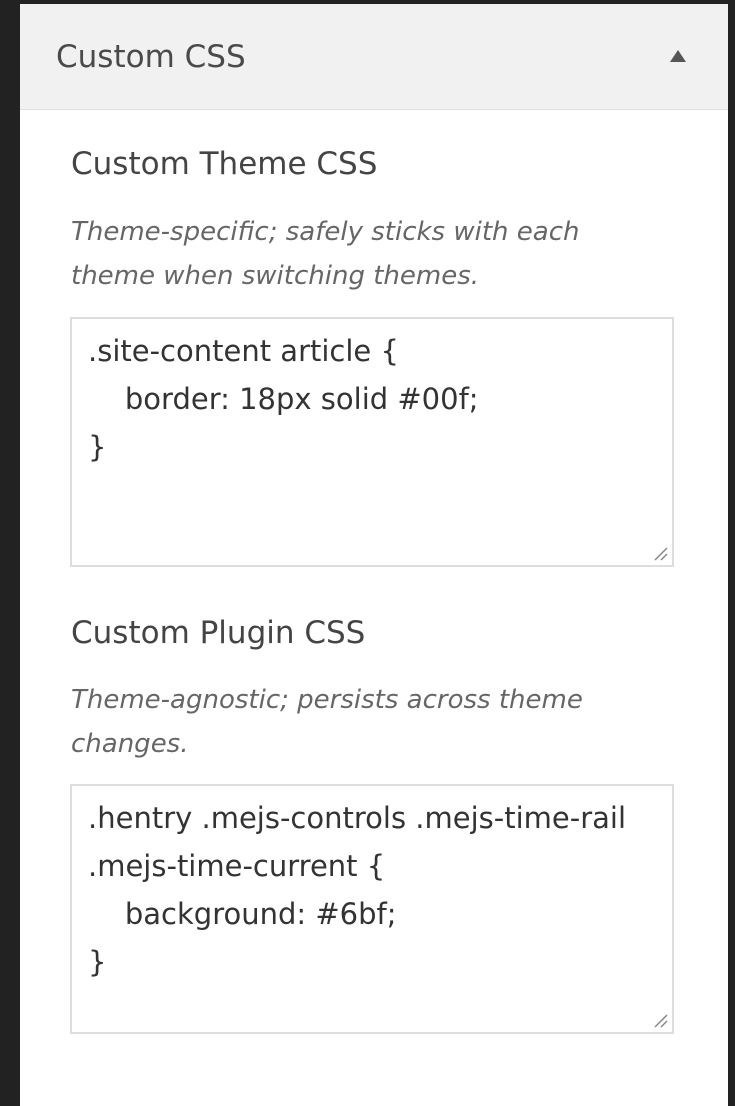 The width and height of the screenshot is (735, 1106). Describe the element at coordinates (224, 164) in the screenshot. I see `theme-css-title: Custom Theme CSS` at that location.